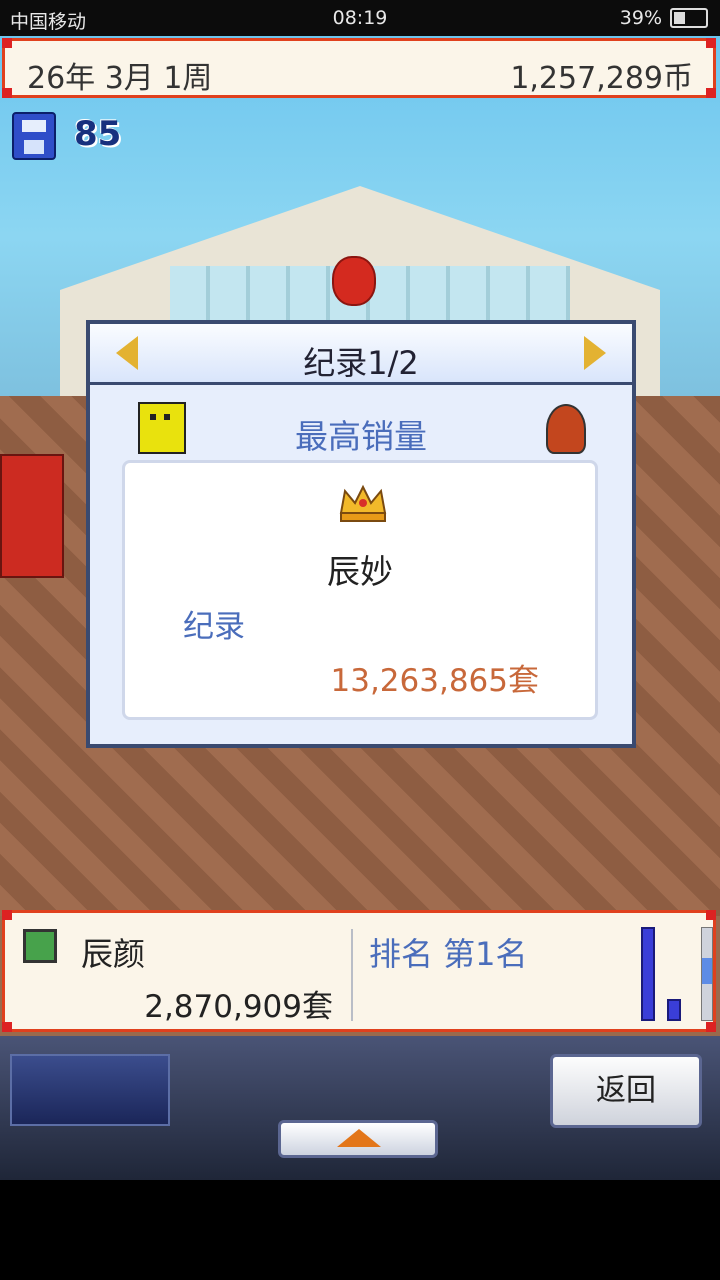  Describe the element at coordinates (120, 78) in the screenshot. I see `game-date: 26年 3月 1周` at that location.